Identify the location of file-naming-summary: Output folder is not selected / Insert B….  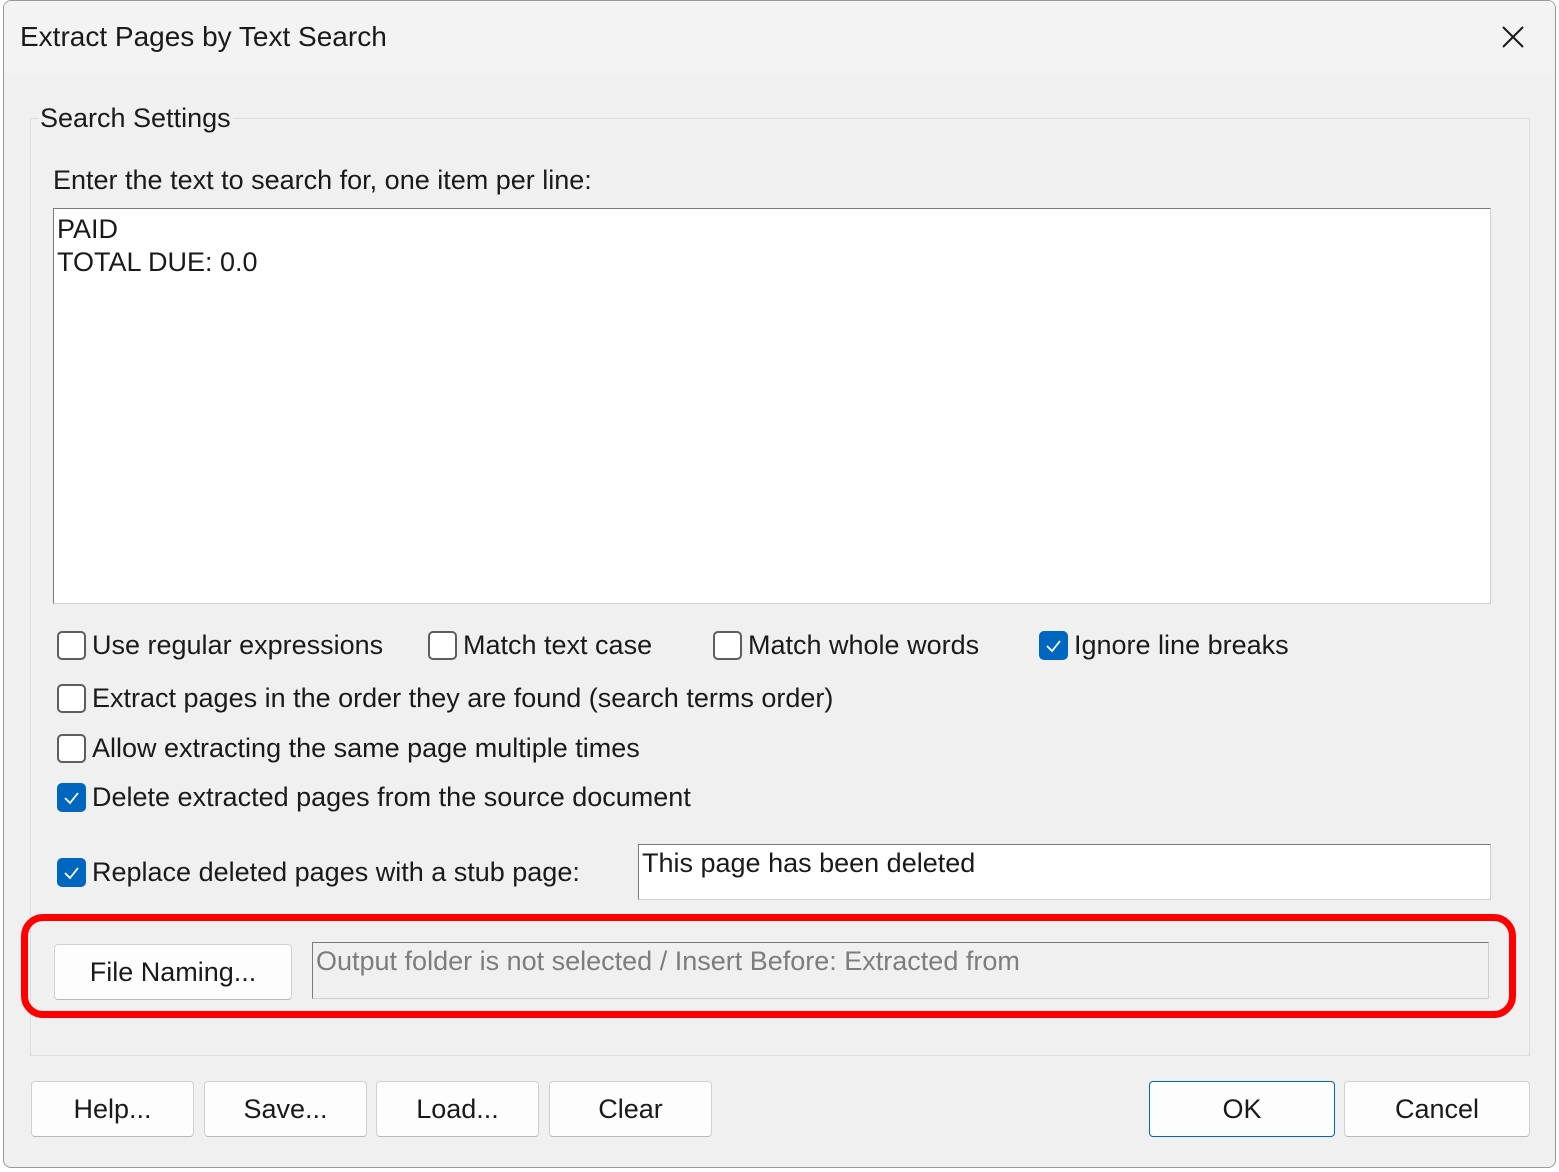
(900, 970).